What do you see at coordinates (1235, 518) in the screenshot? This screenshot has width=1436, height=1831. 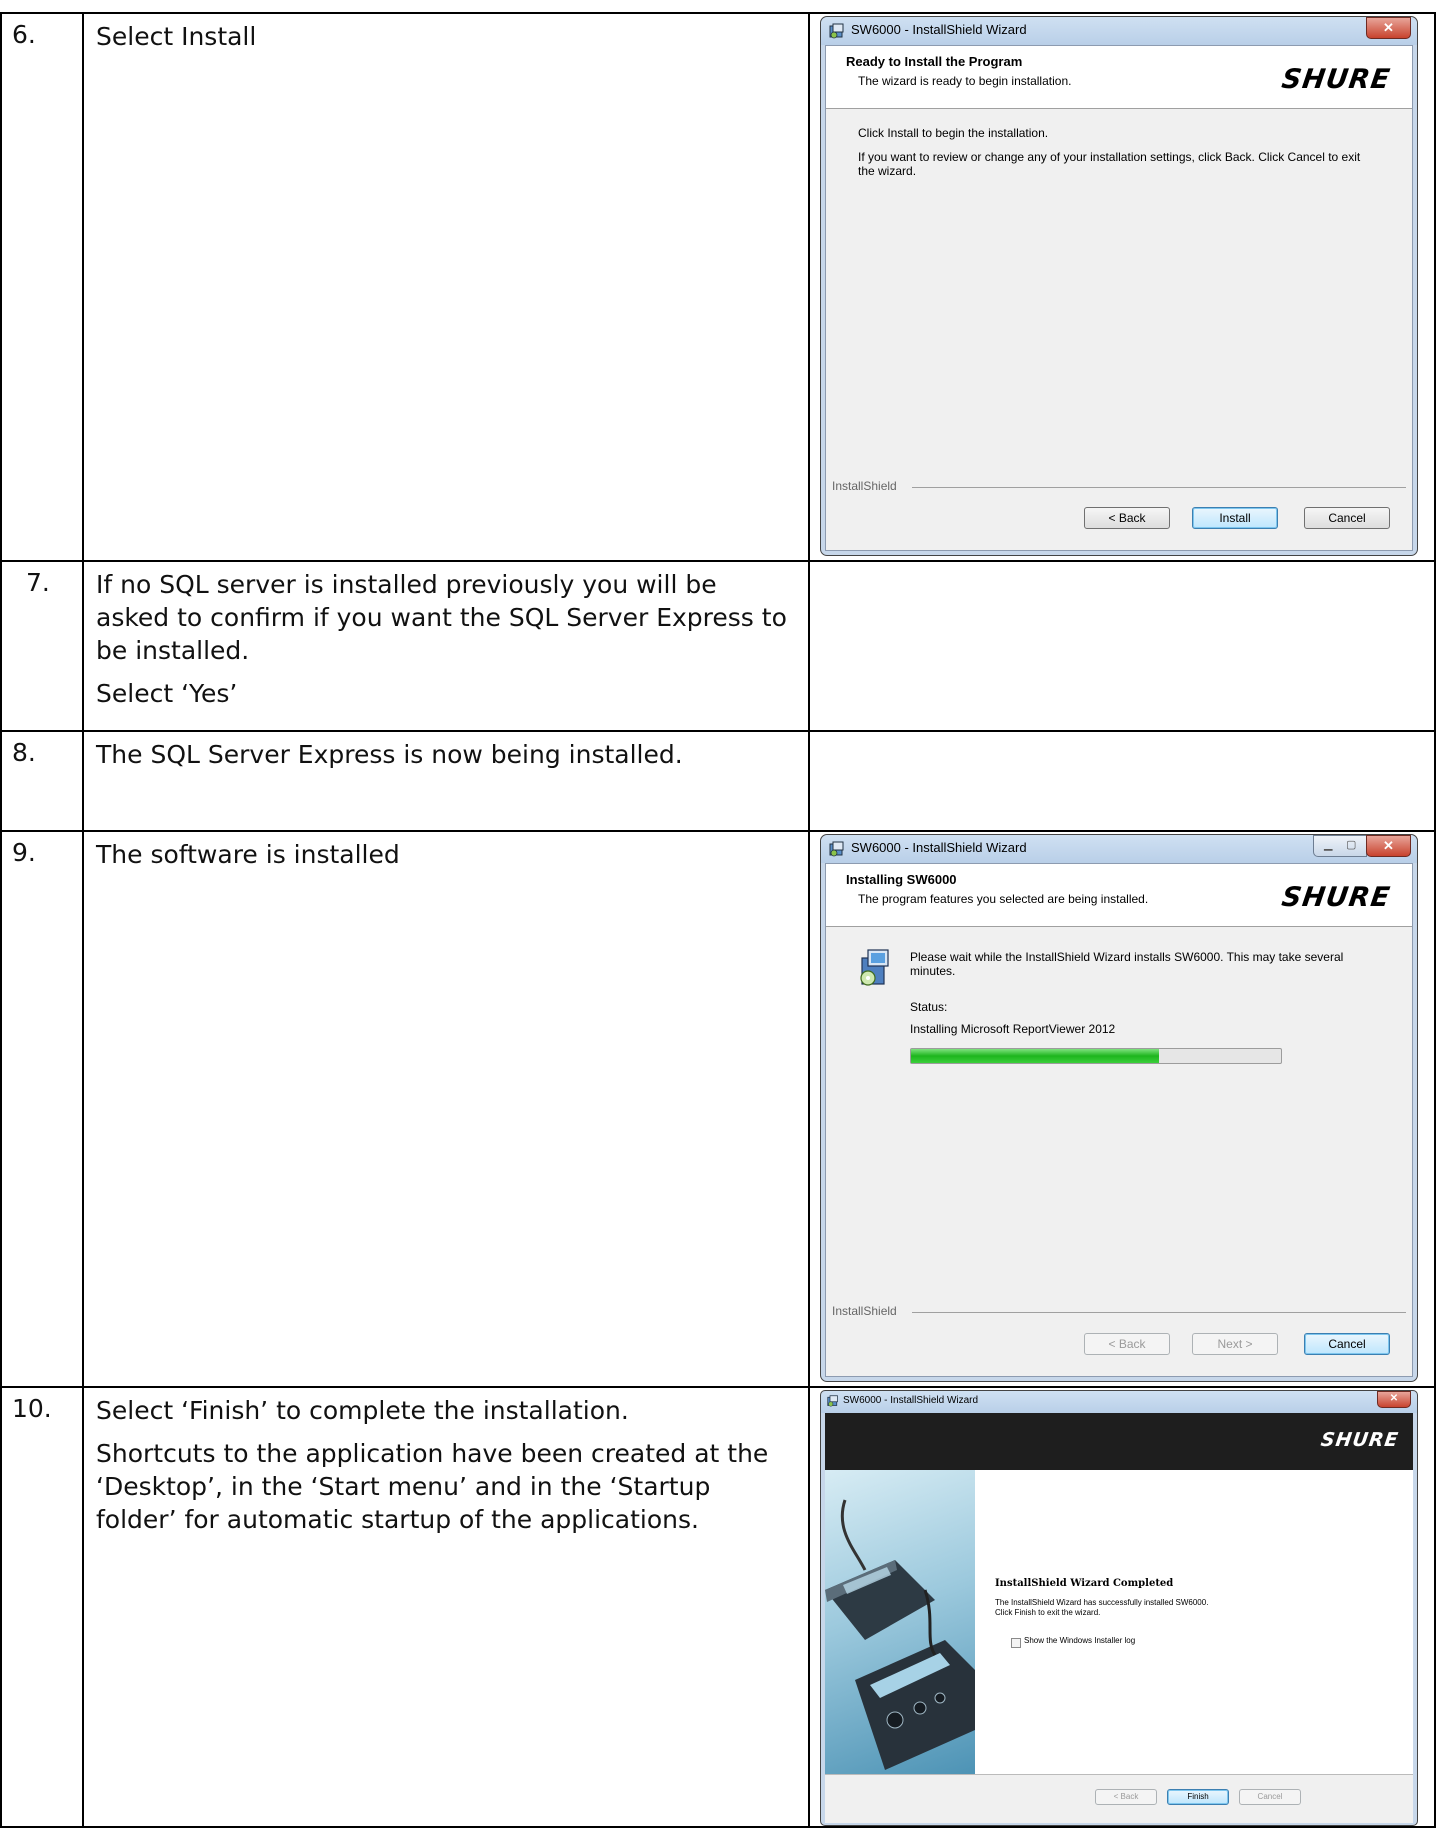 I see `install-button: Install` at bounding box center [1235, 518].